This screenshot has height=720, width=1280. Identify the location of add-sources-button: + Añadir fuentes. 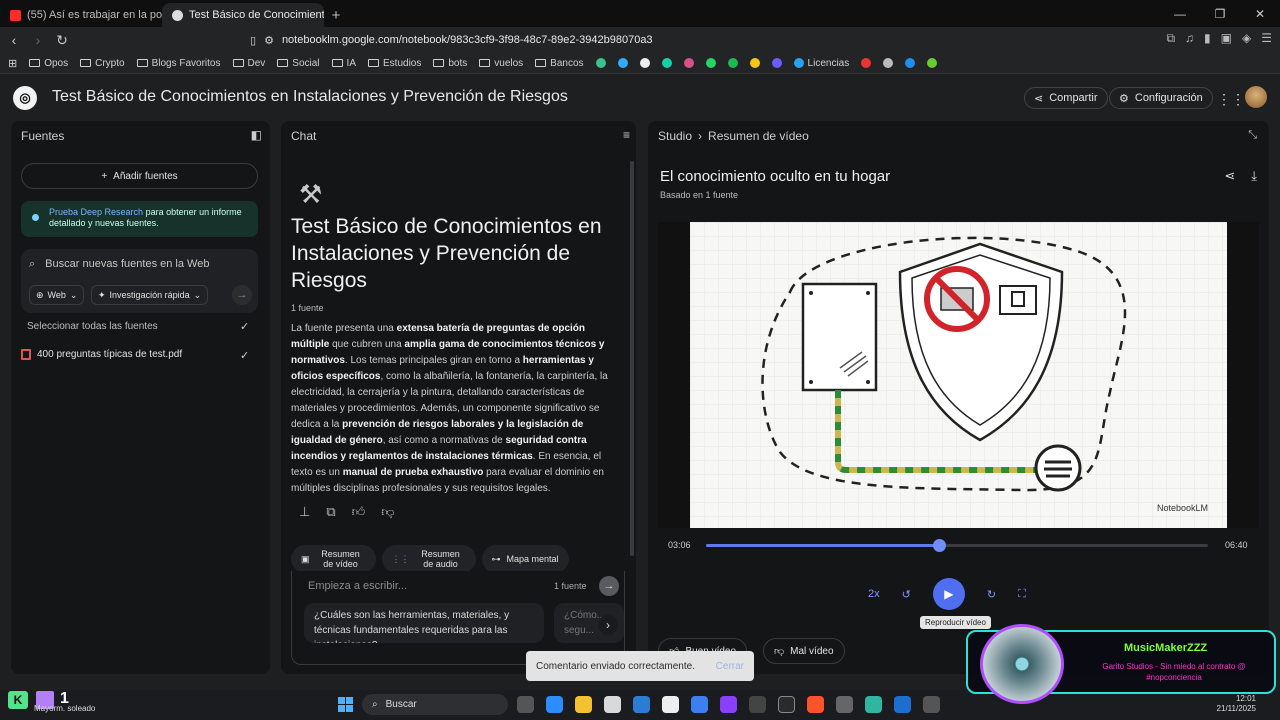
(139, 176).